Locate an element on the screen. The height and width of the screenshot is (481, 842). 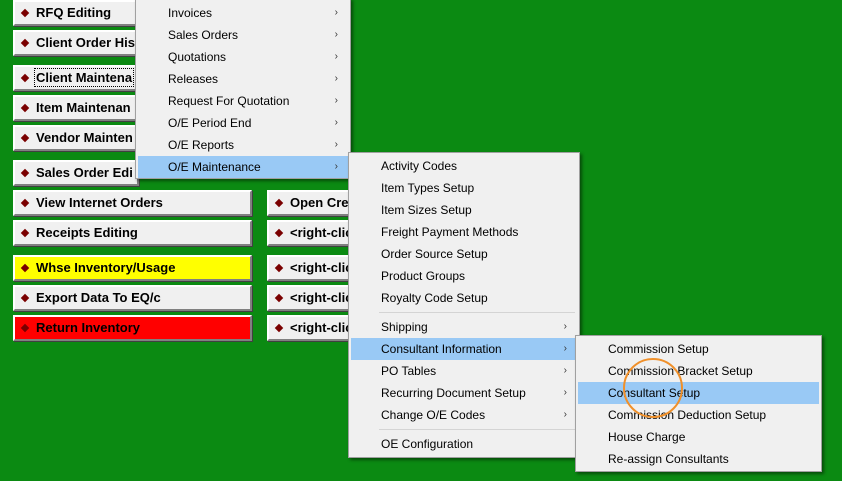
client-order-history-button: Client Order His is located at coordinates (76, 43).